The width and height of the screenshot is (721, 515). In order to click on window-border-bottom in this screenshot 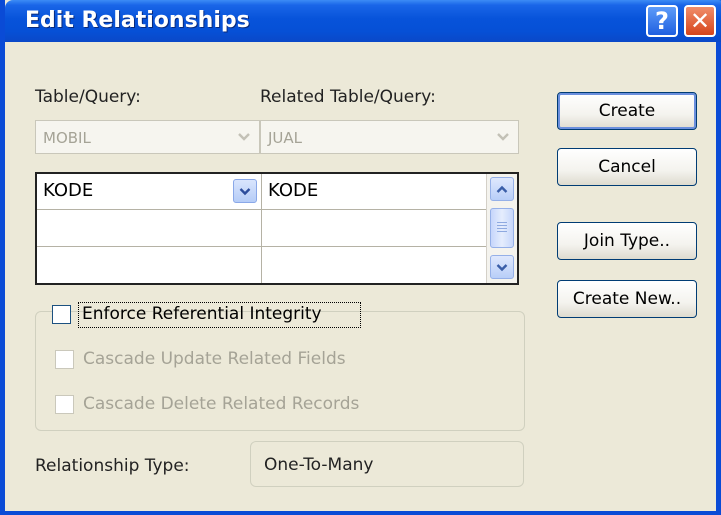, I will do `click(360, 513)`.